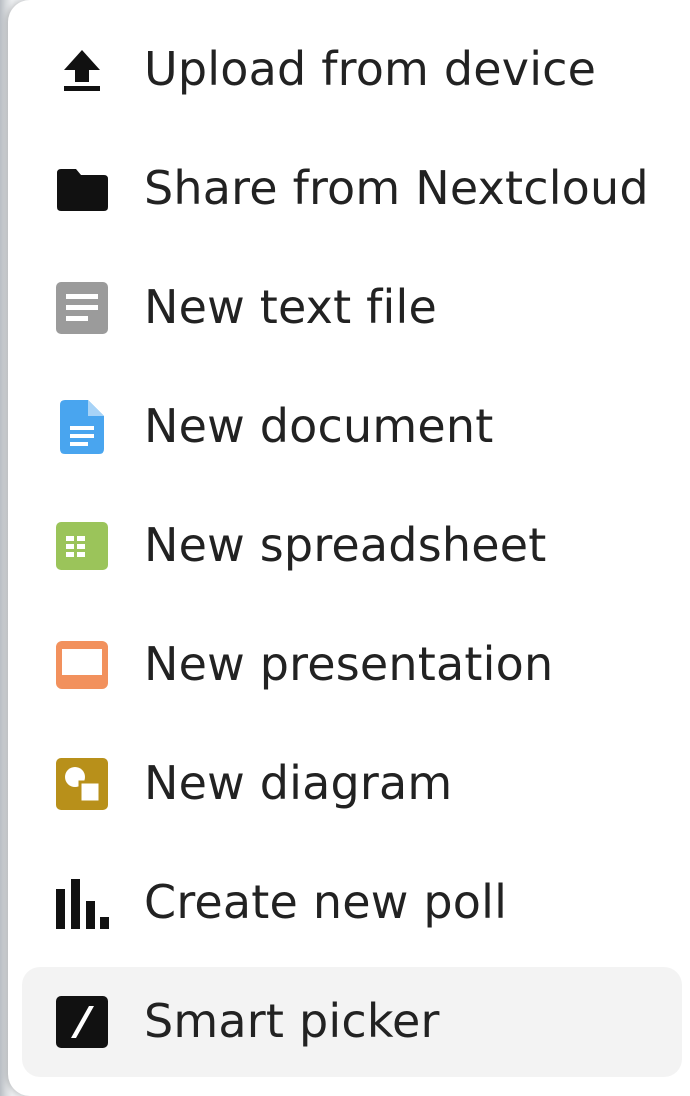 This screenshot has height=1096, width=690. I want to click on menu-item-new-text-file: New text file, so click(352, 308).